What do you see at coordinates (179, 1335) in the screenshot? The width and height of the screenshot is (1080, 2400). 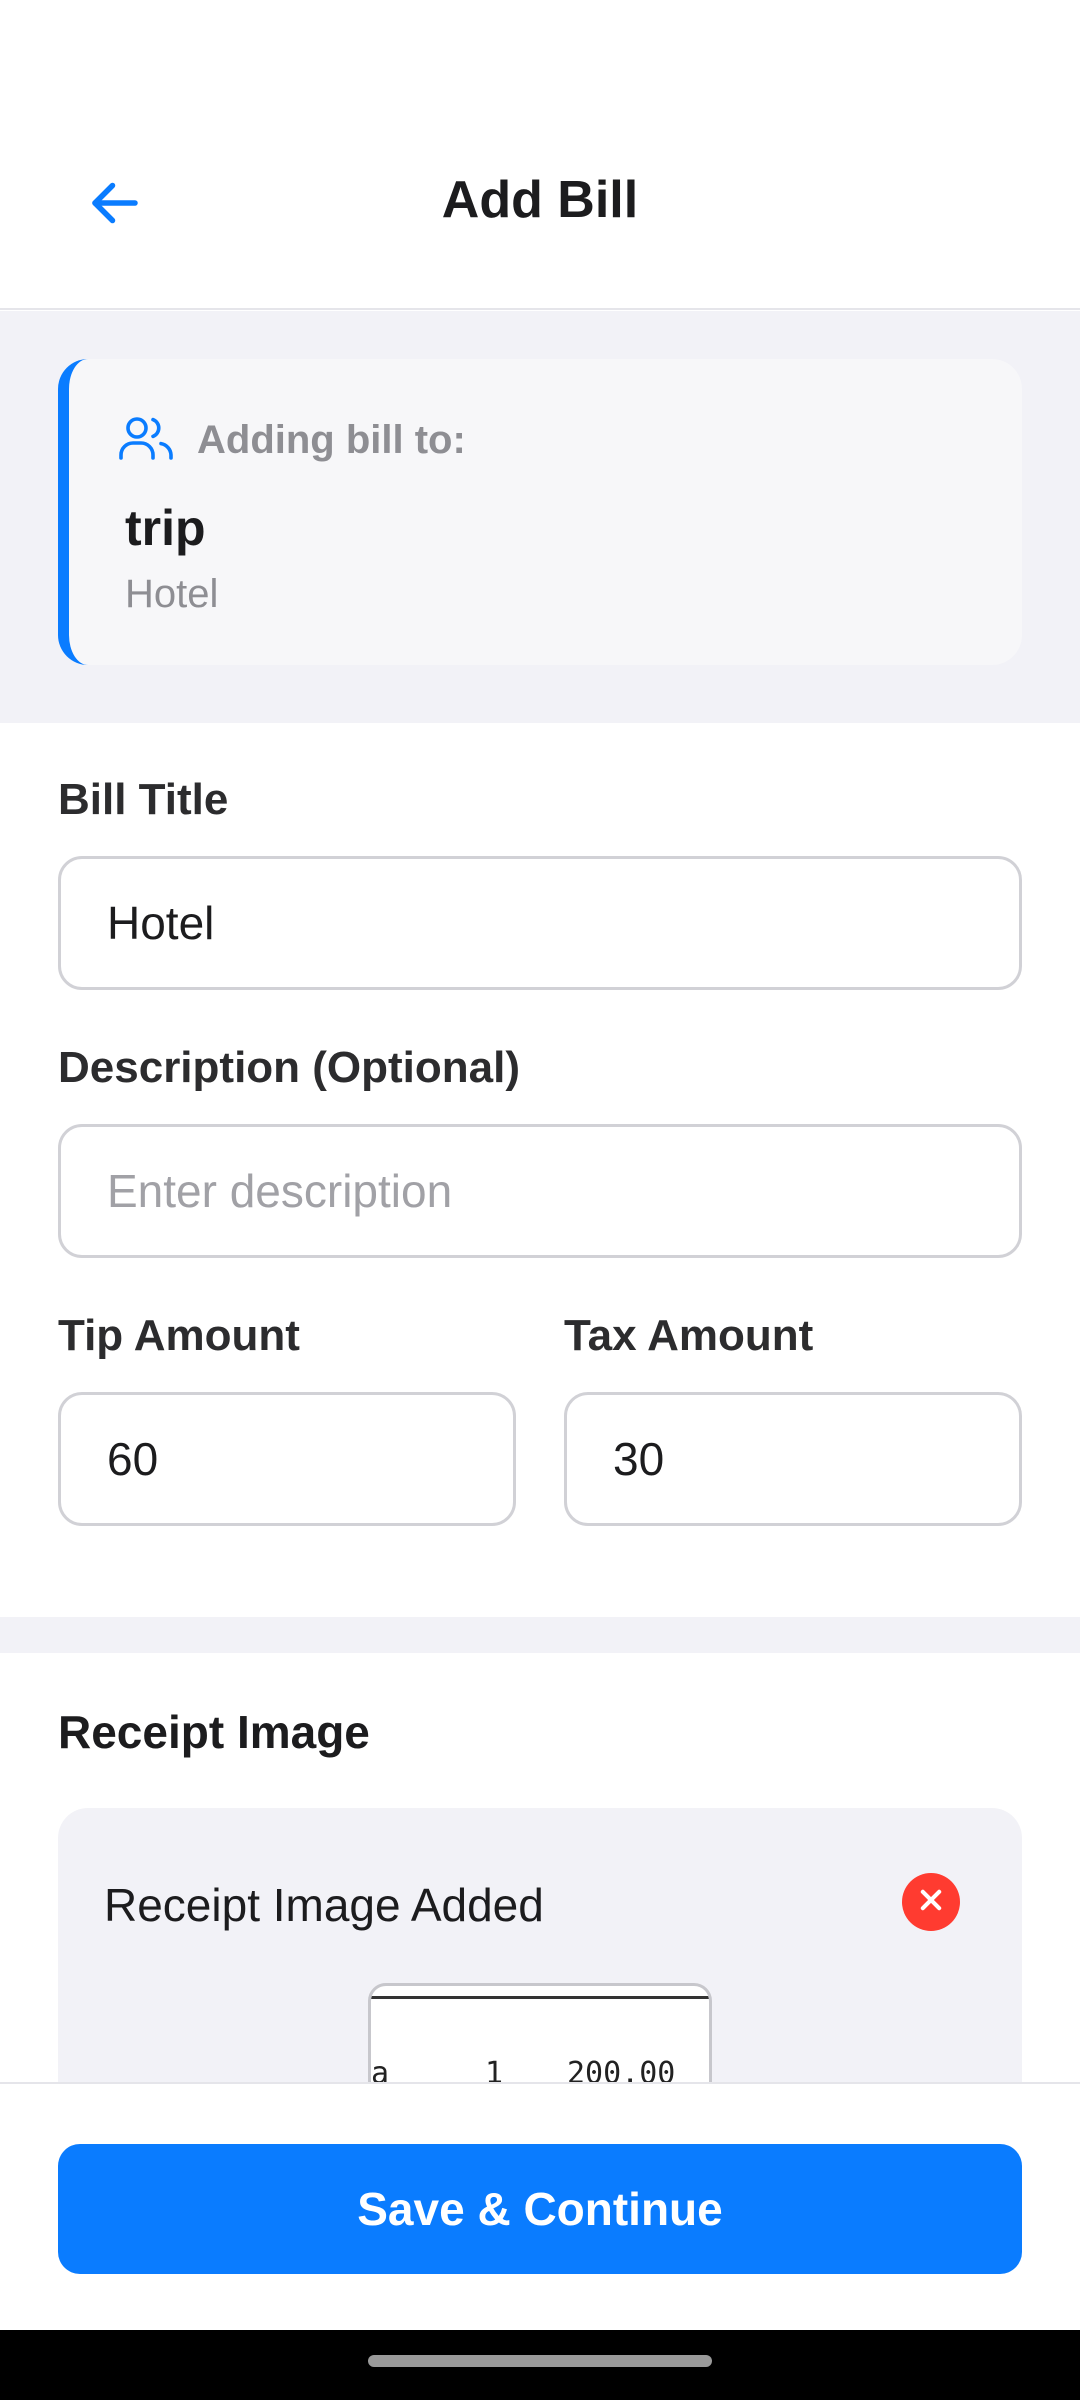 I see `tip-amount-label: Tip Amount` at bounding box center [179, 1335].